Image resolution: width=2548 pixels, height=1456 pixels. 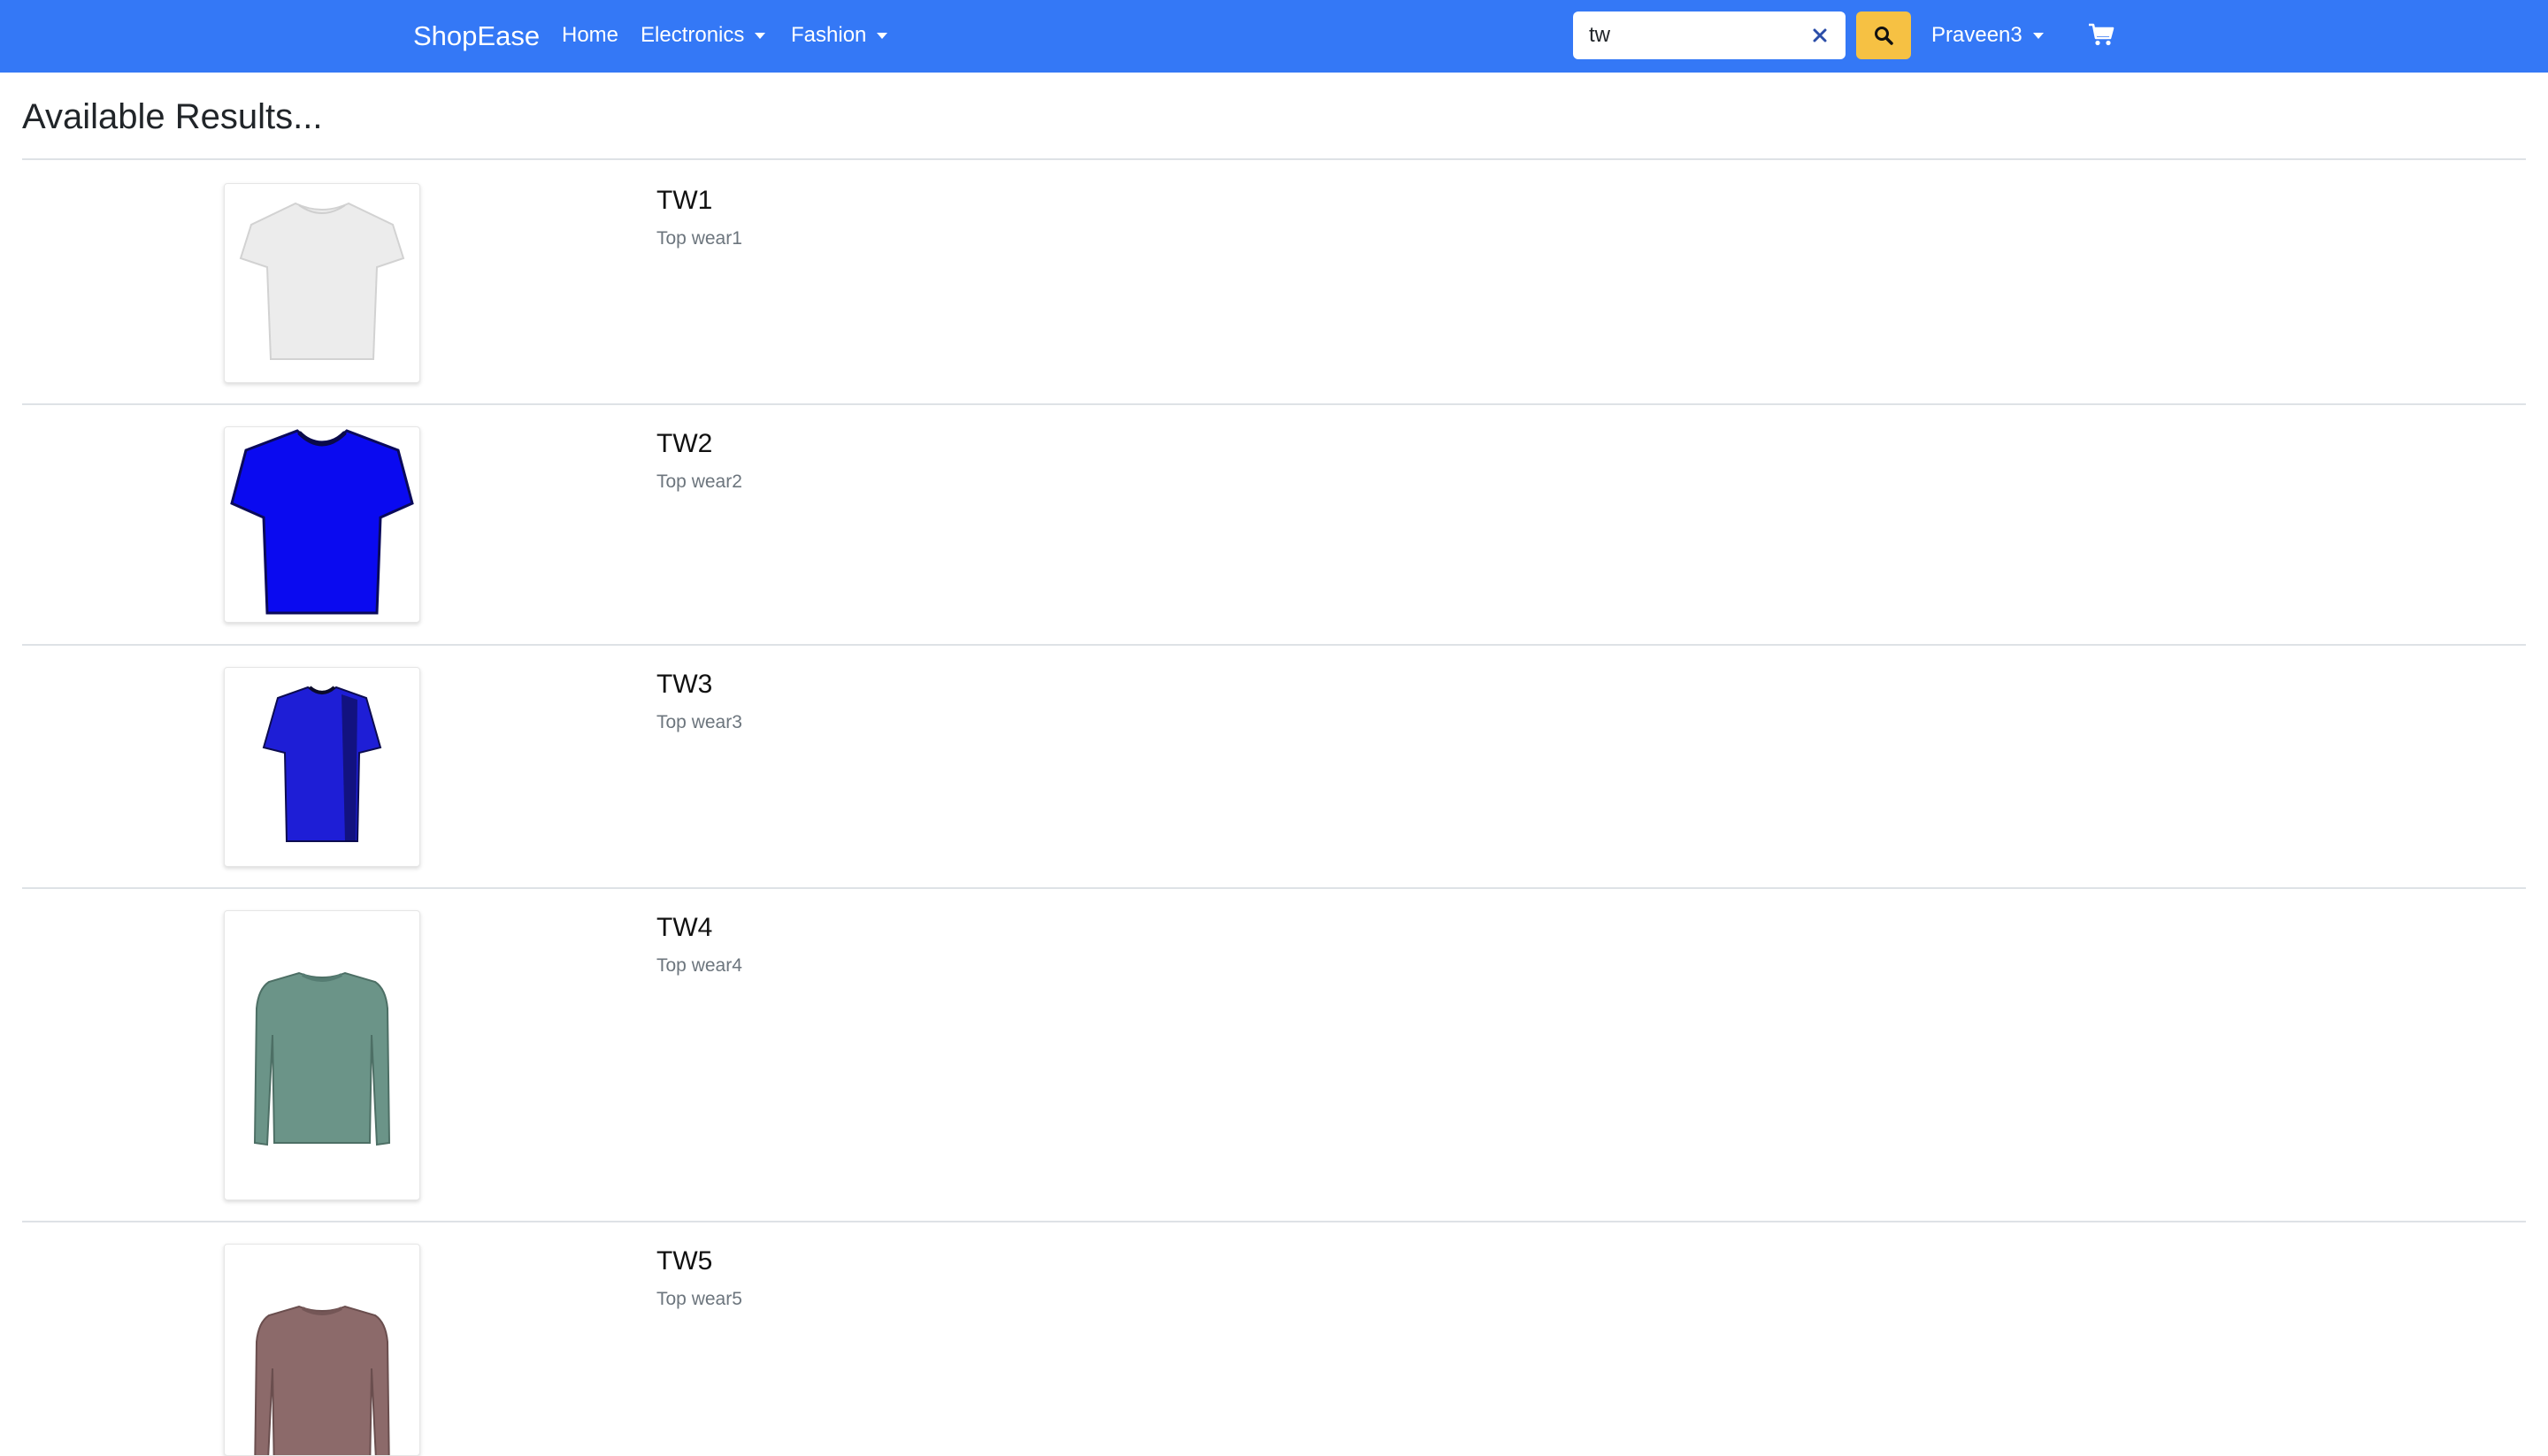 What do you see at coordinates (699, 1299) in the screenshot?
I see `product-description: Top wear5` at bounding box center [699, 1299].